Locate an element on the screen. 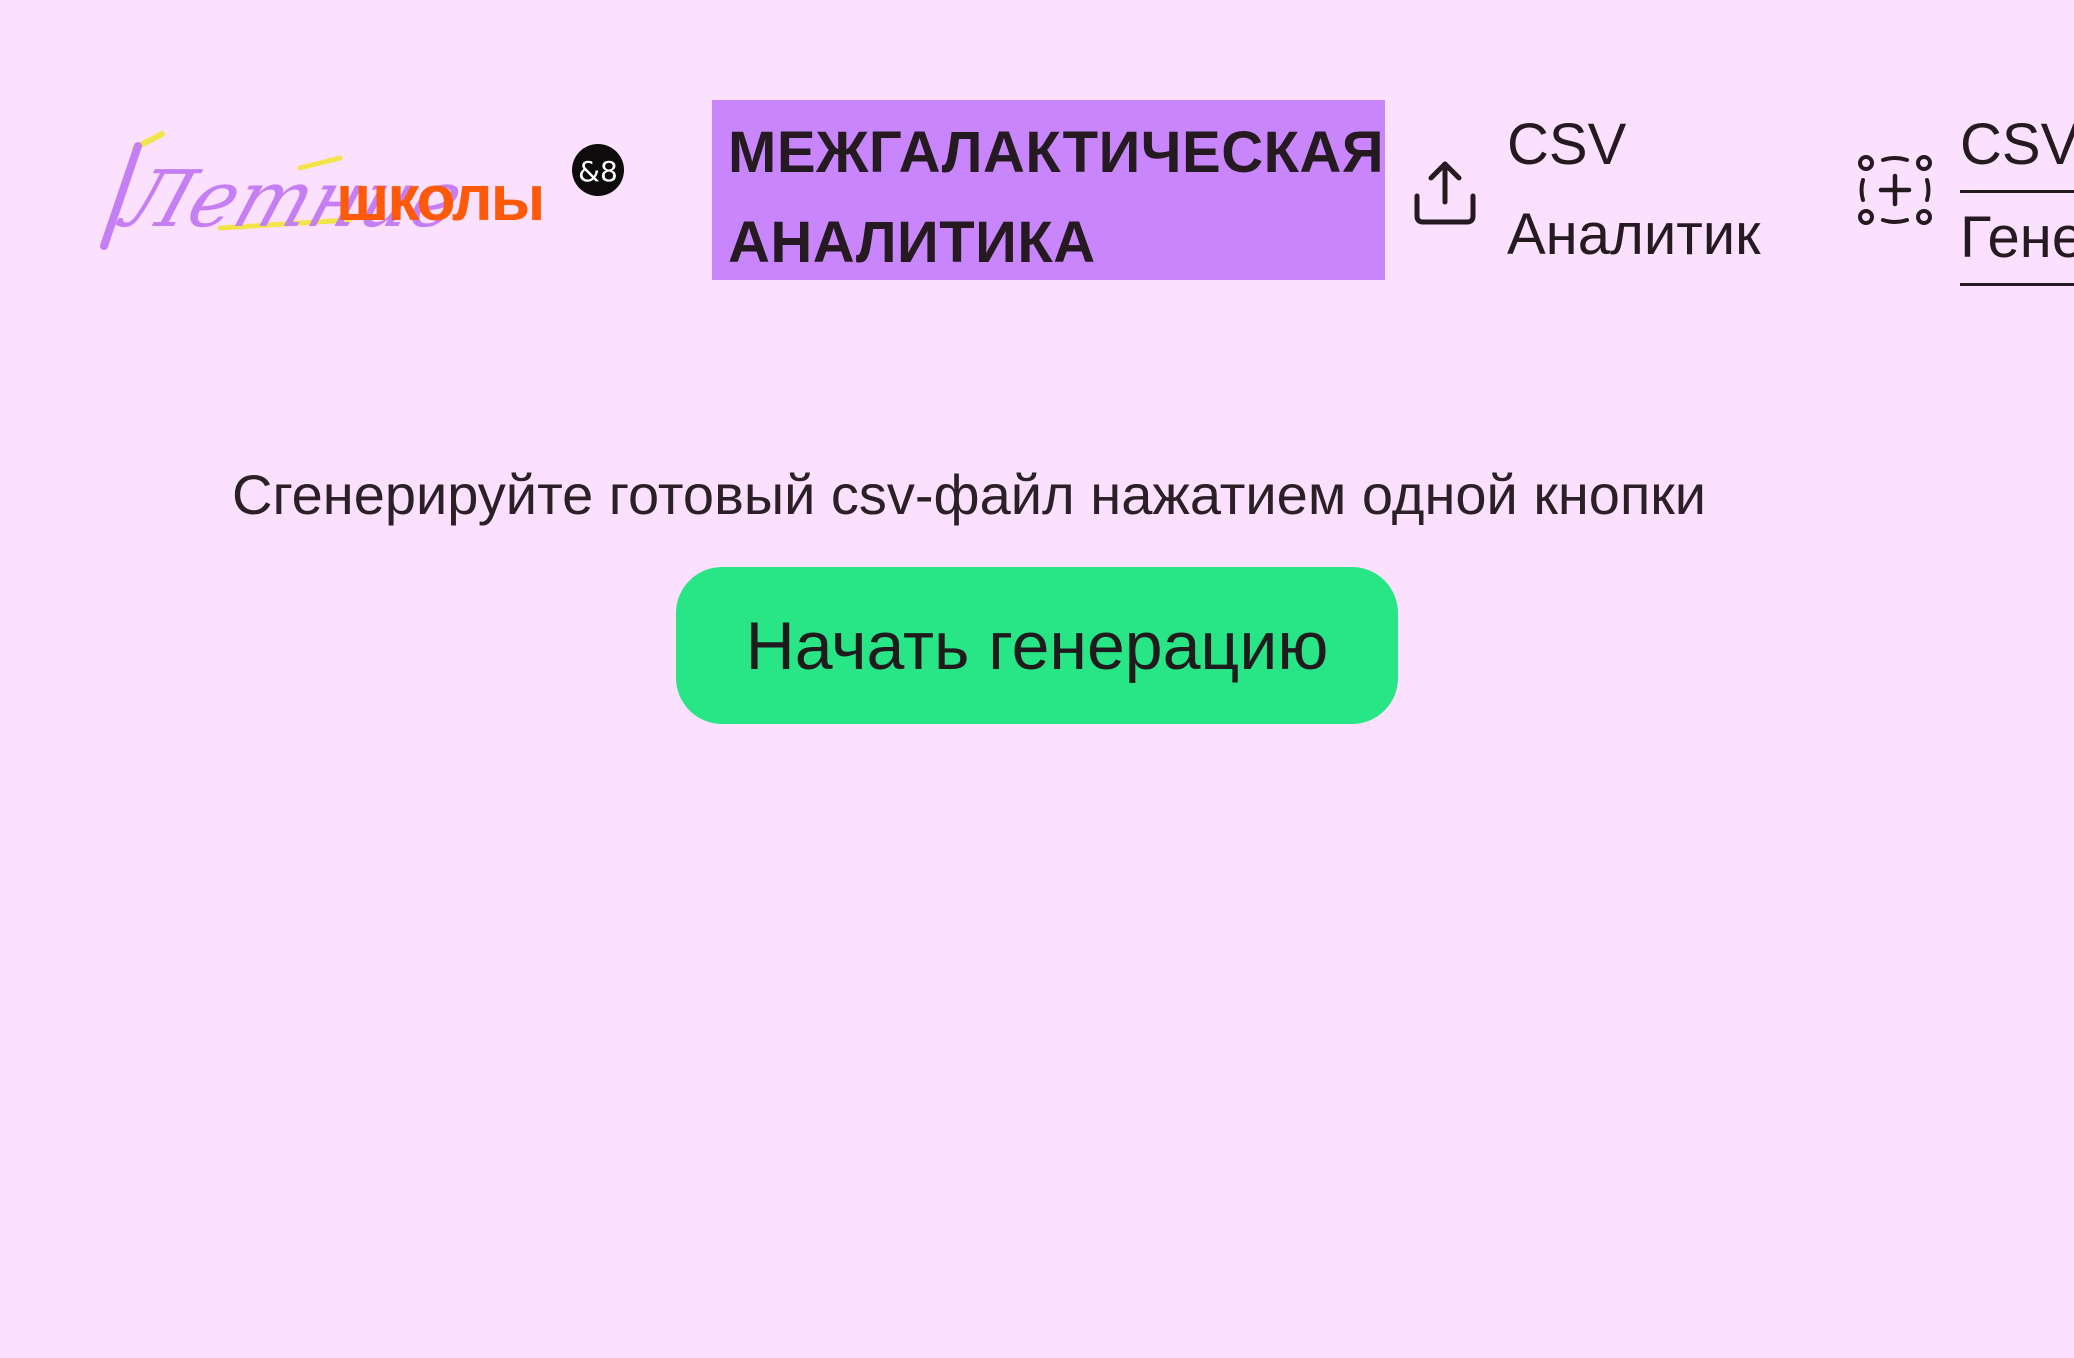 Image resolution: width=2074 pixels, height=1358 pixels. logo-graphic: Летние школы &8 is located at coordinates (362, 190).